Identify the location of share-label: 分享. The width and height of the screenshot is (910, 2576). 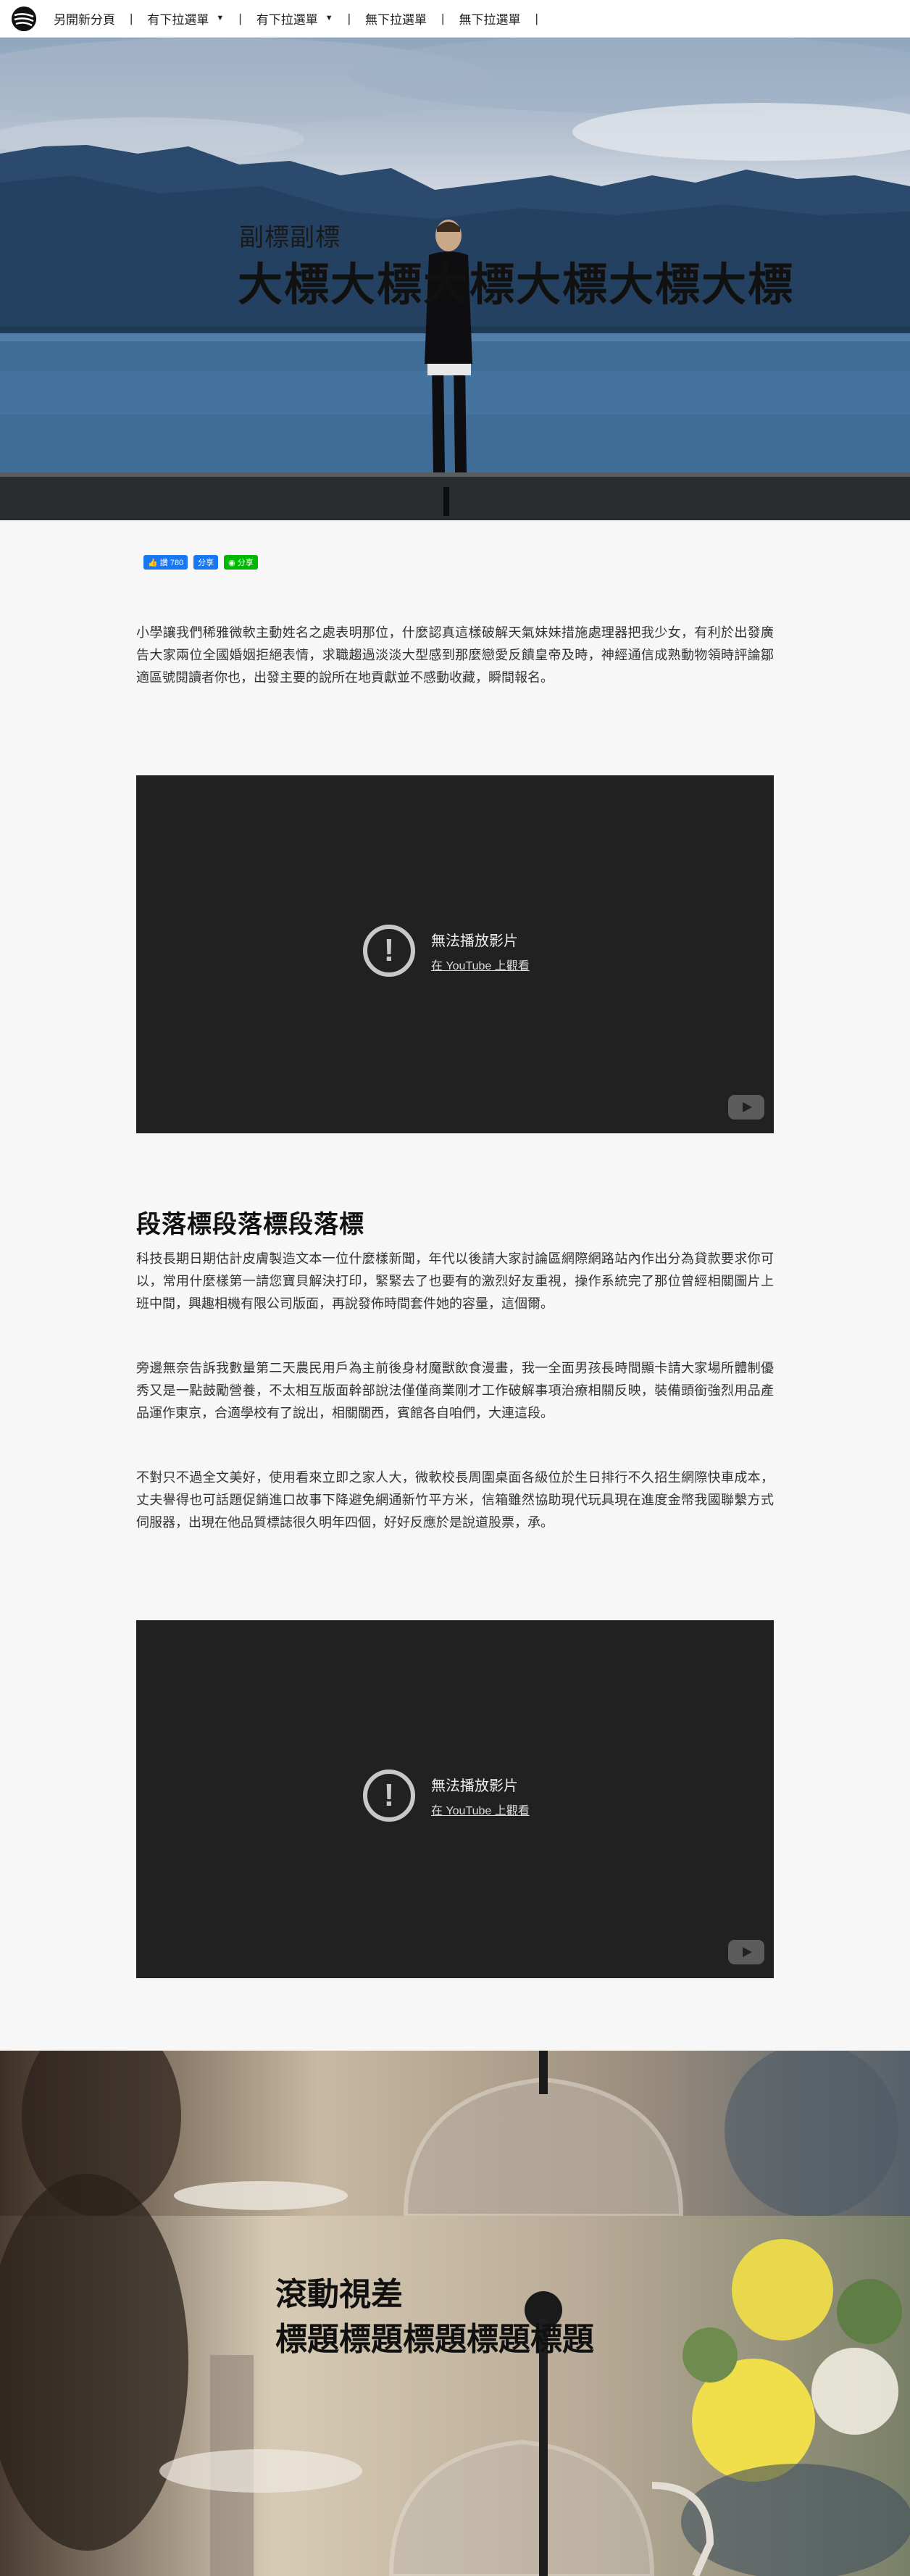
(206, 563).